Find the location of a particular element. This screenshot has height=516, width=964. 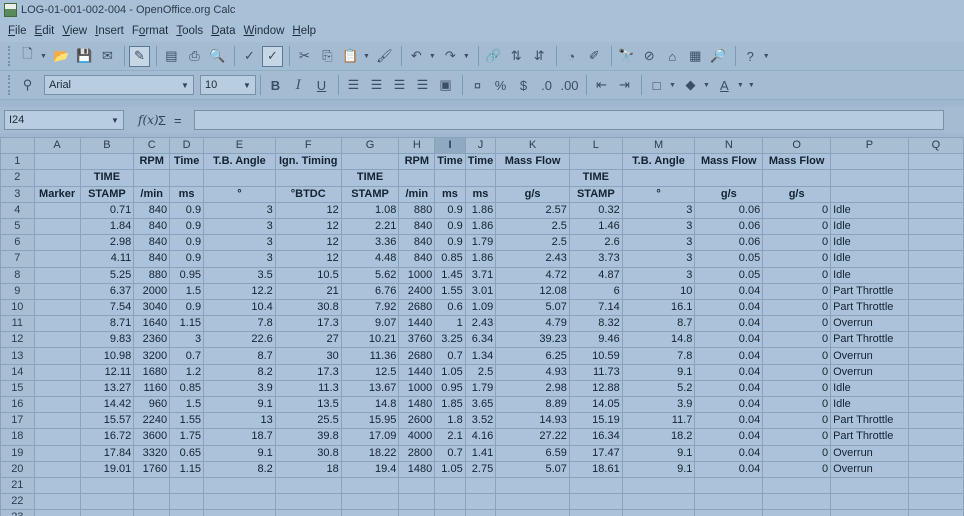

copy-icon: ⎘ is located at coordinates (327, 56).